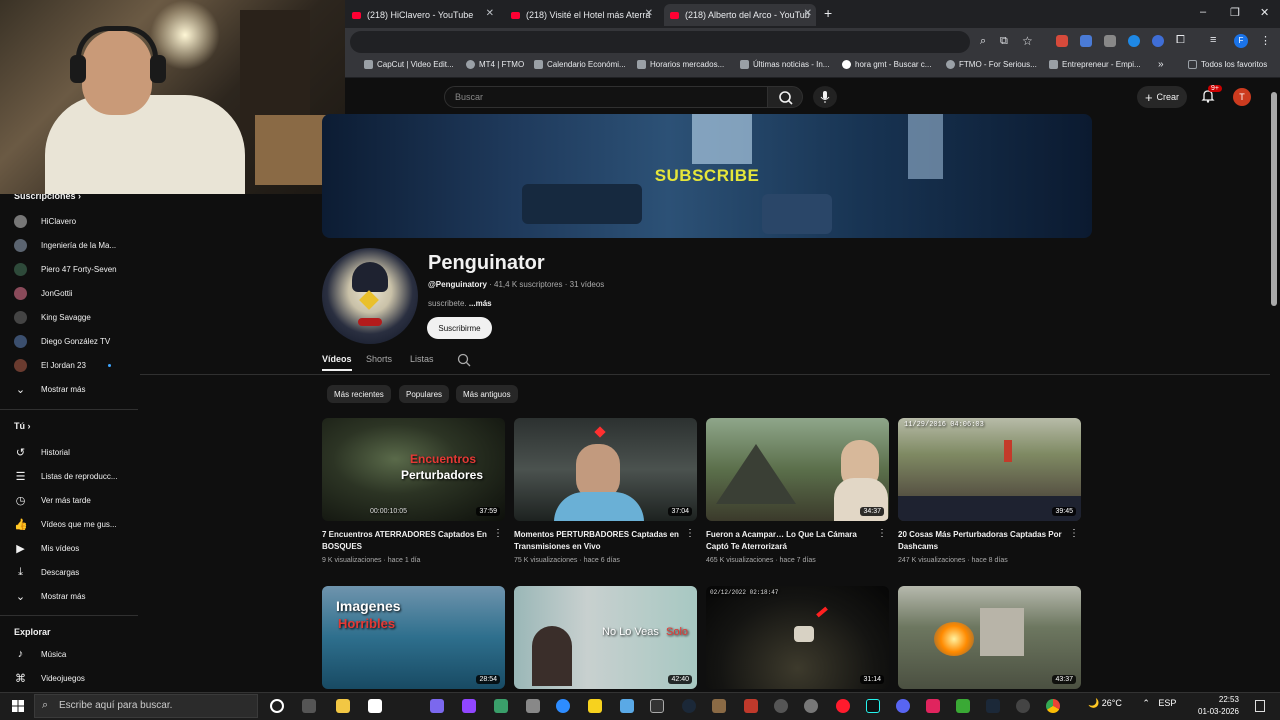  I want to click on sidebar-item-downloads: ⤓ Descargas, so click(46, 572).